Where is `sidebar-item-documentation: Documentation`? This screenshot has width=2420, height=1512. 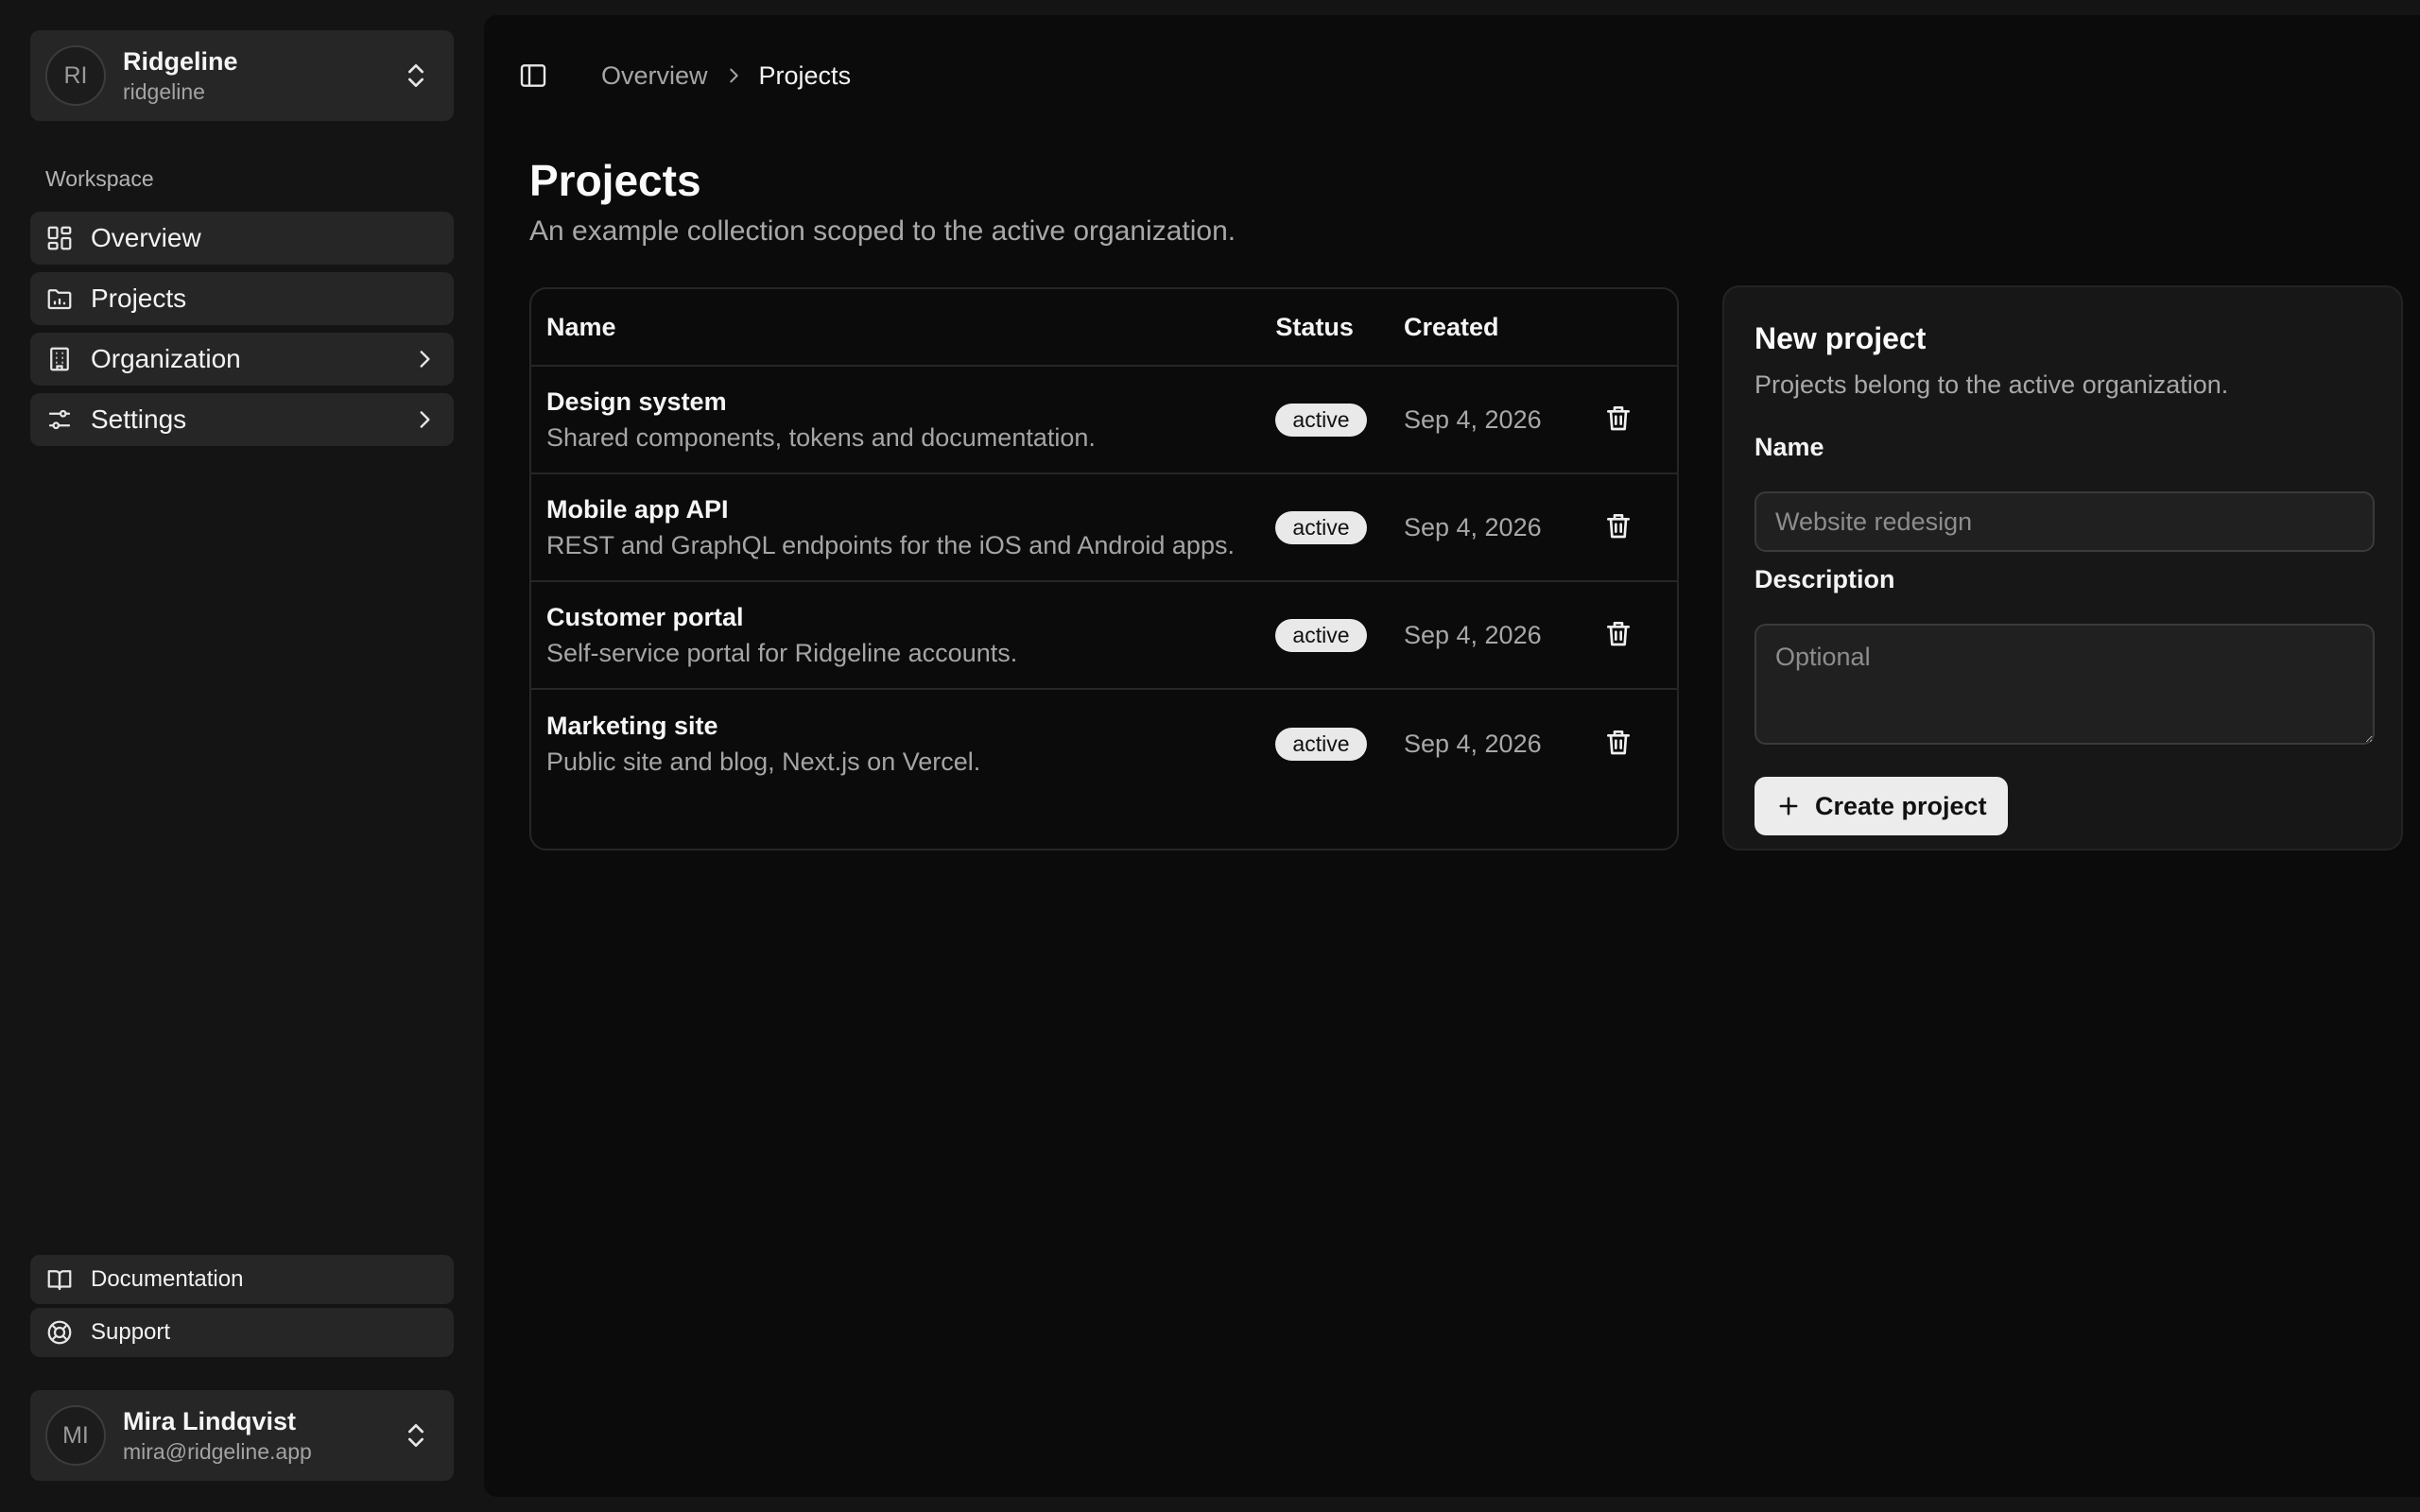 sidebar-item-documentation: Documentation is located at coordinates (242, 1279).